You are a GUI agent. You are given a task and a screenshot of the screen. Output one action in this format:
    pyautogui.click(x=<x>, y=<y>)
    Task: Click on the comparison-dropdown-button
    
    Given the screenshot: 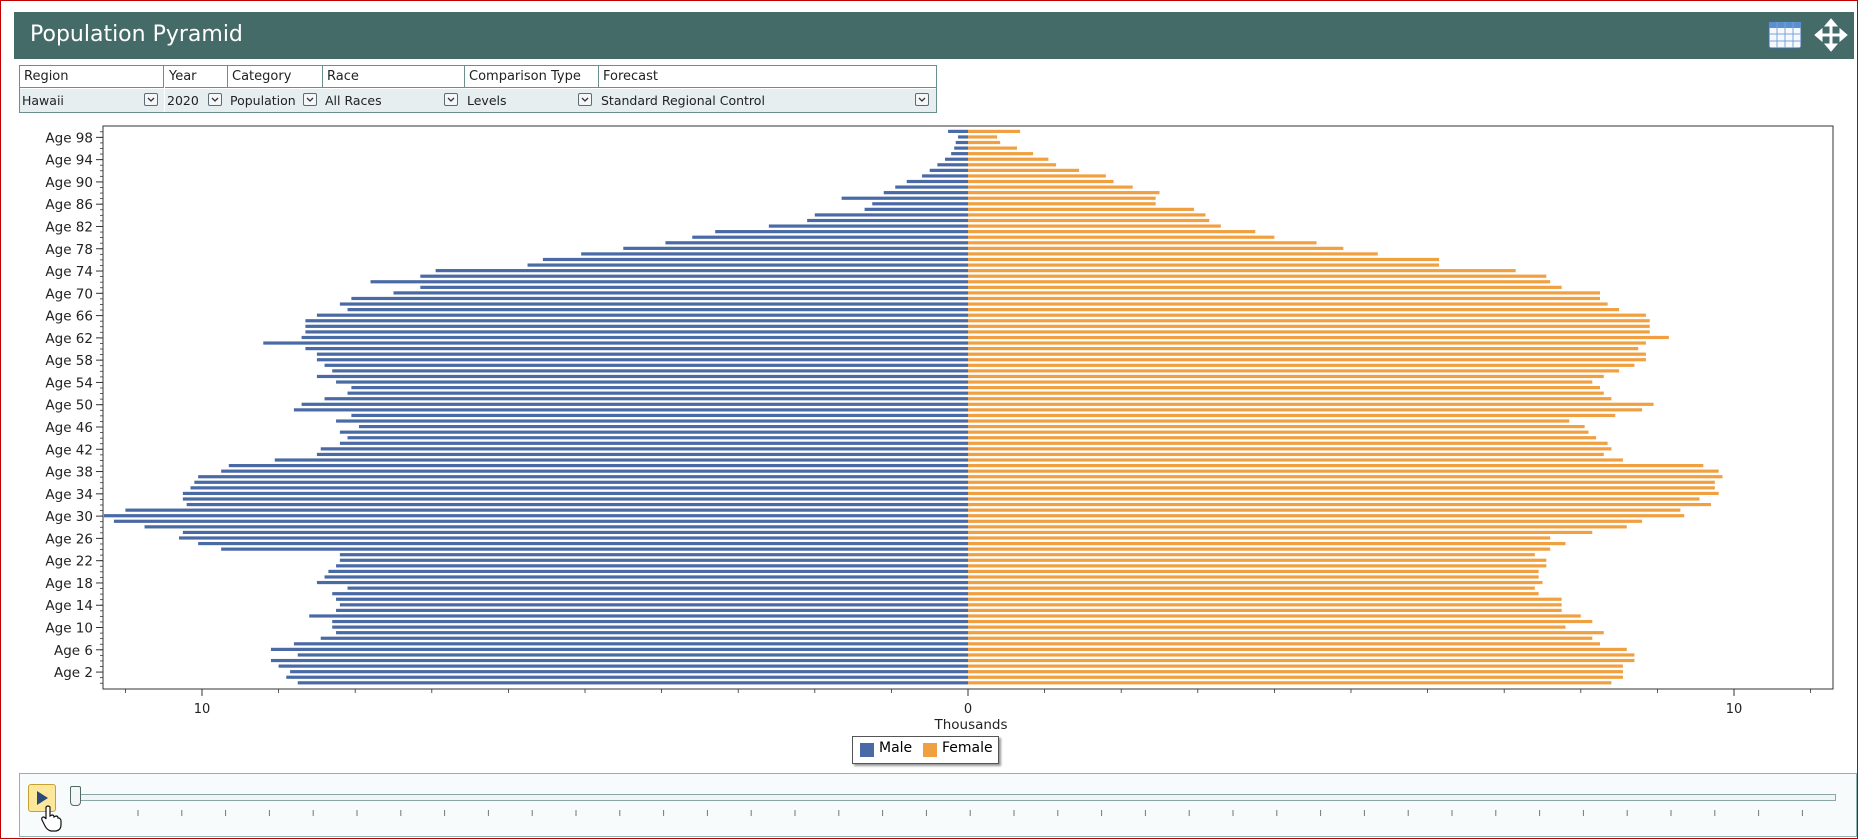 What is the action you would take?
    pyautogui.click(x=585, y=99)
    